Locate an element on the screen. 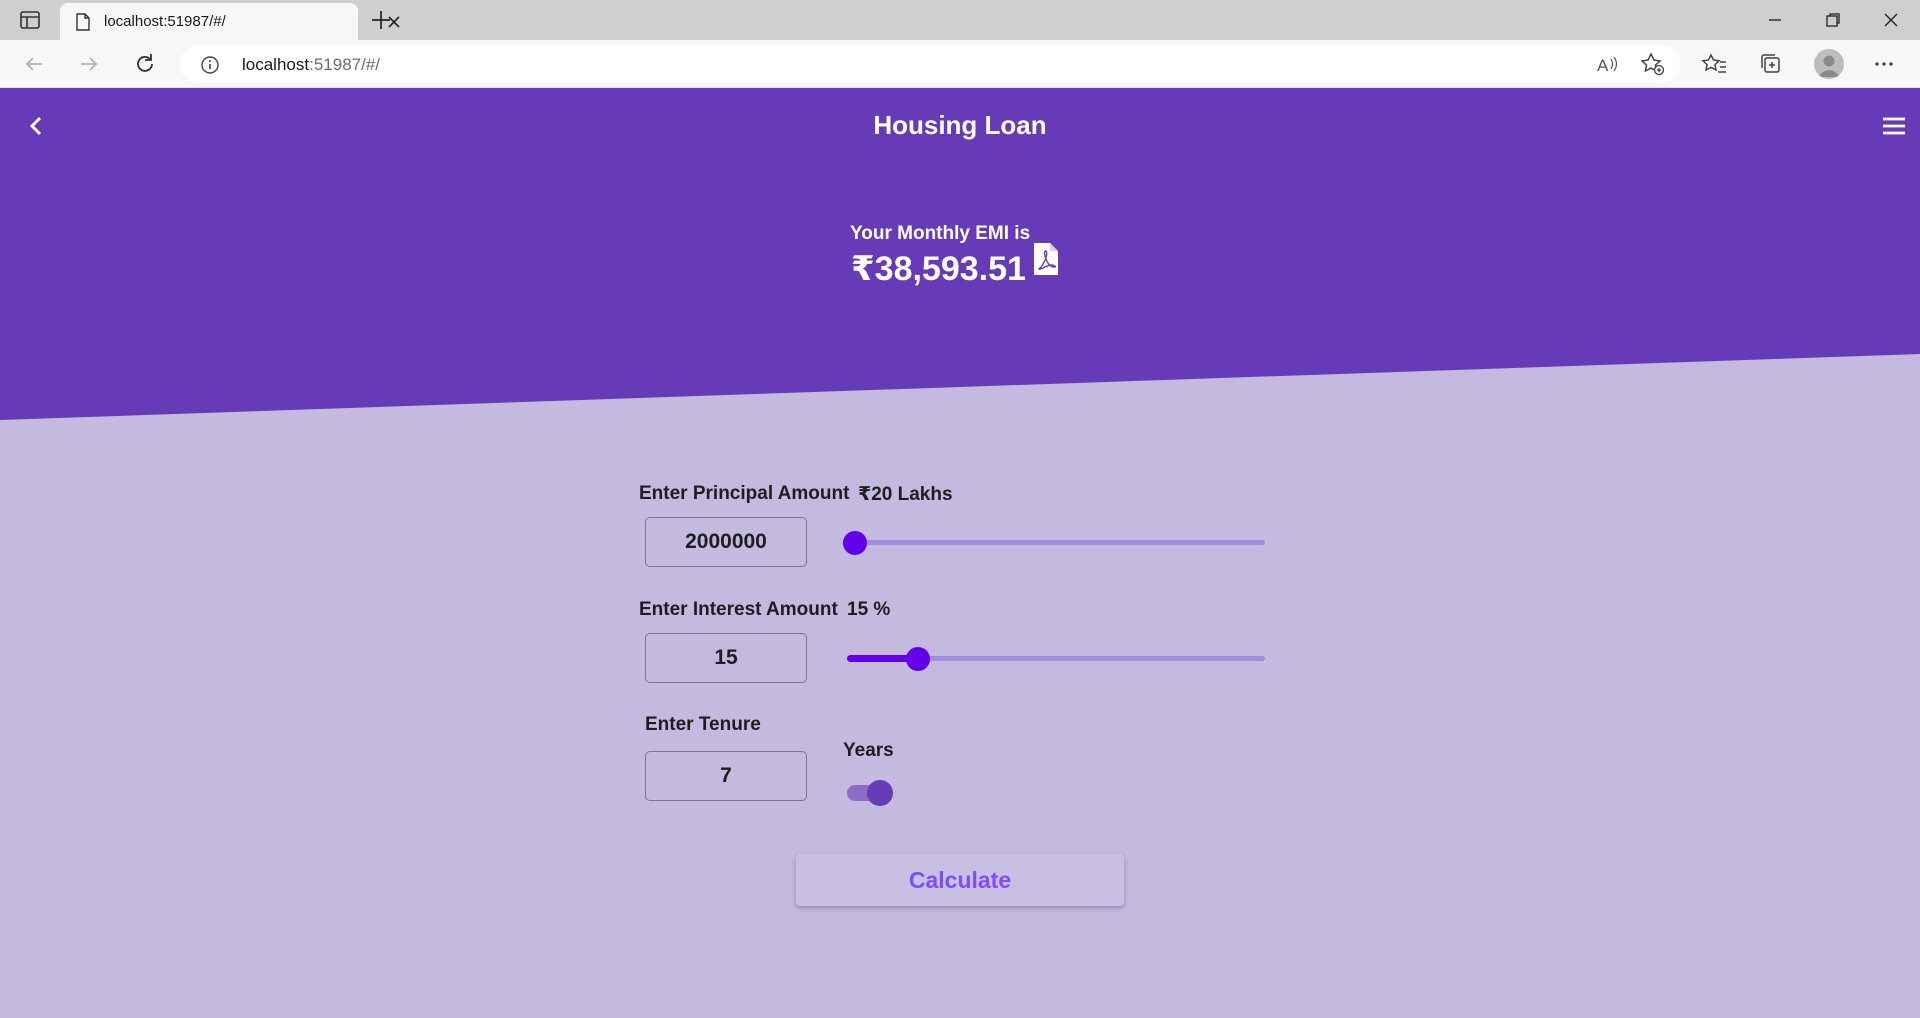 The image size is (1920, 1018). forward-arrow-icon is located at coordinates (89, 64).